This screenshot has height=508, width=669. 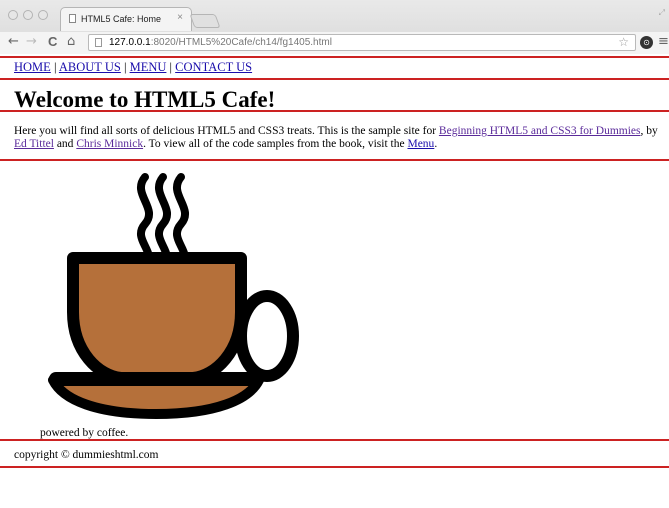 I want to click on nav-bottom-rule, so click(x=334, y=79).